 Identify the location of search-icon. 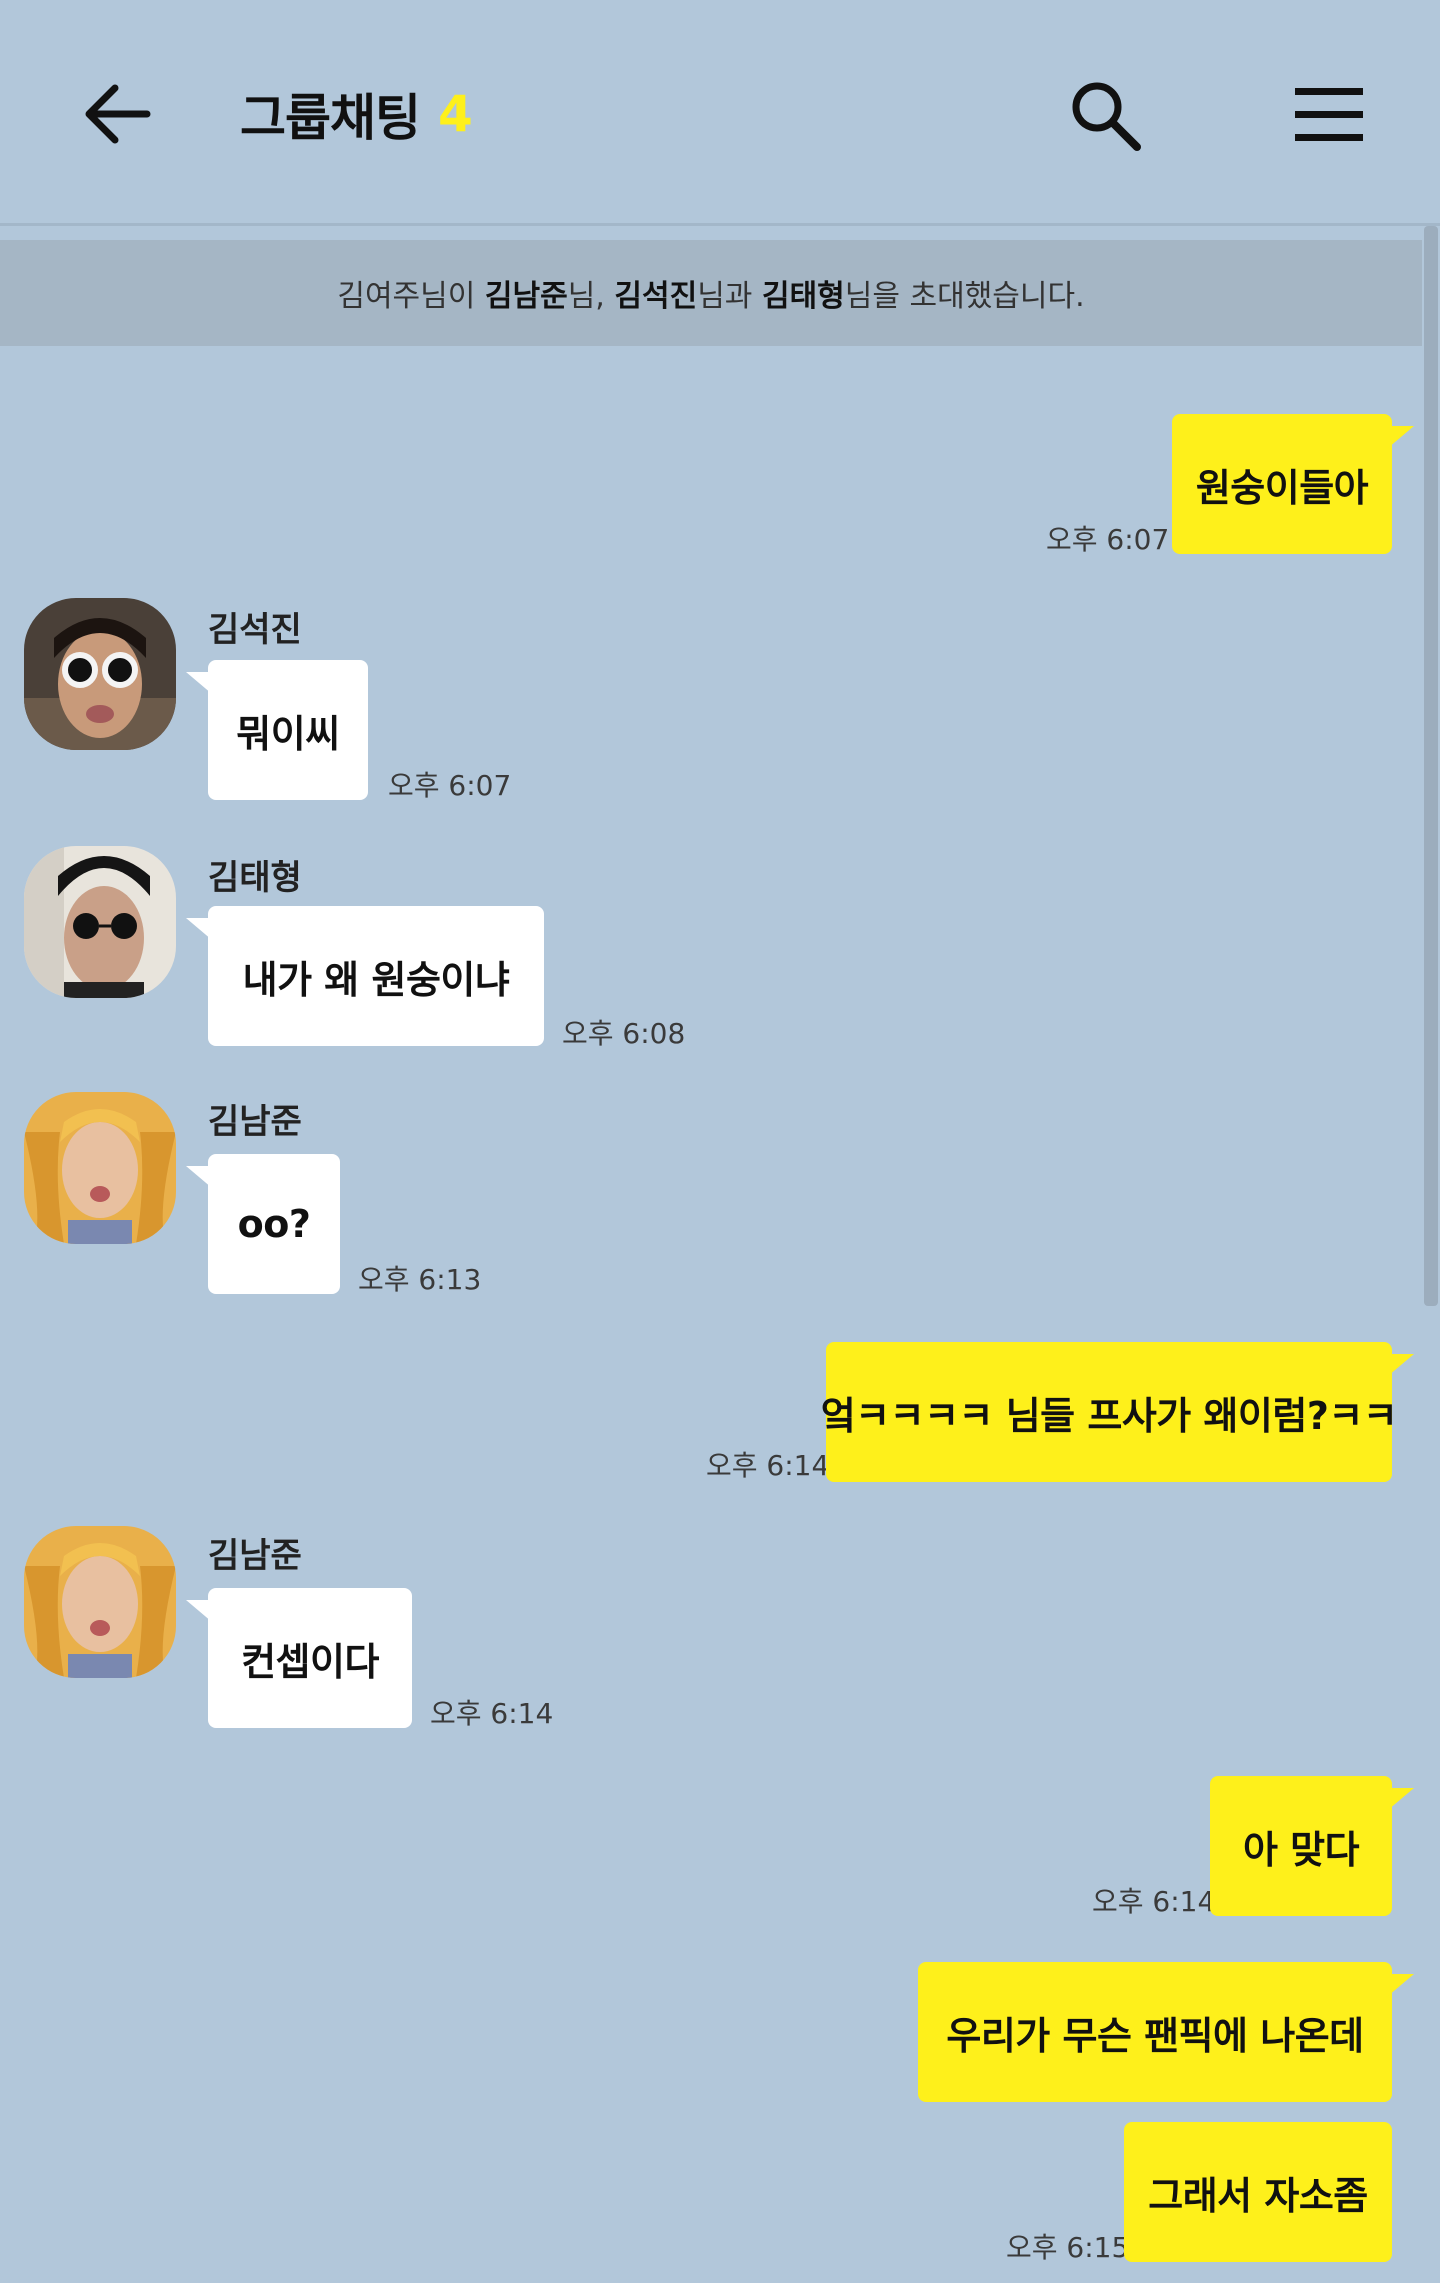
(1106, 116).